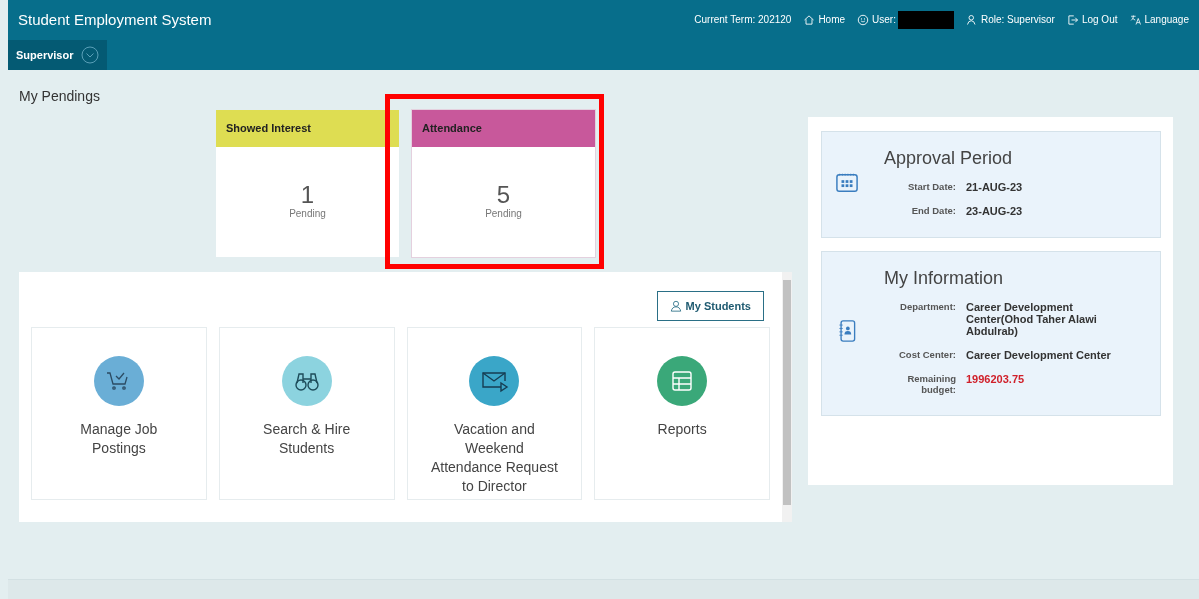  I want to click on pending-tile: Showed Interest 1 Pending, so click(307, 183).